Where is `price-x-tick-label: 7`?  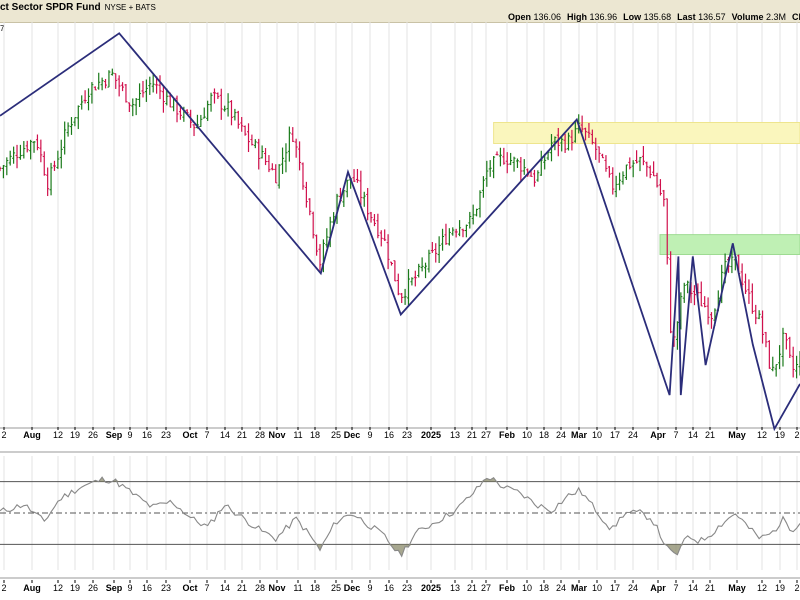
price-x-tick-label: 7 is located at coordinates (675, 435).